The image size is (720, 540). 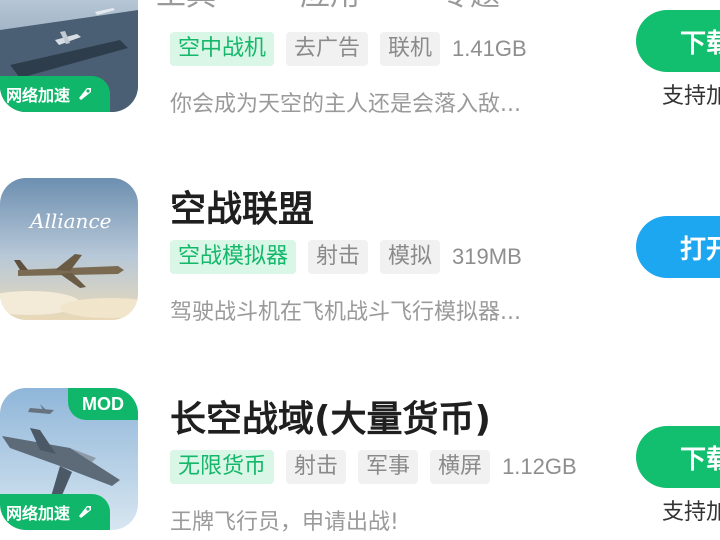 I want to click on tab-apps: 应用, so click(x=330, y=7).